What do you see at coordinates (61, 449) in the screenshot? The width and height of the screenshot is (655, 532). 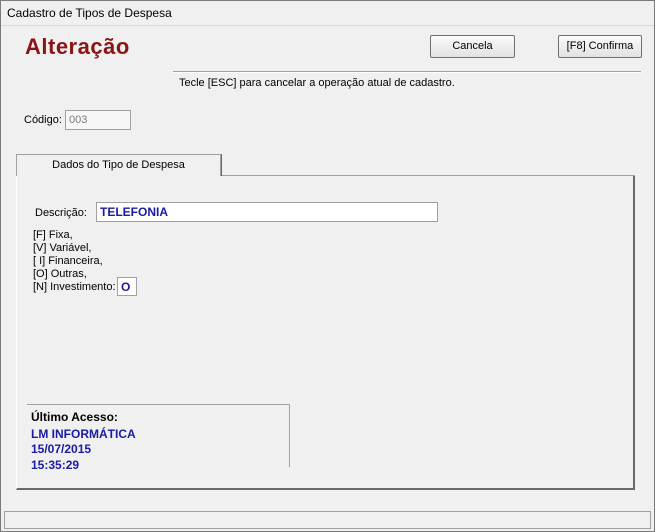 I see `last-access-date: 15/07/2015` at bounding box center [61, 449].